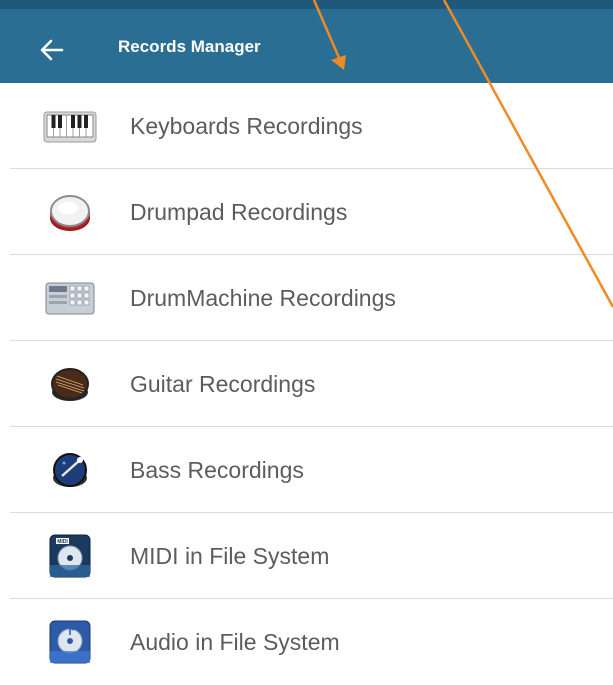 This screenshot has width=613, height=685. I want to click on list-item-label: Bass Recordings, so click(217, 470).